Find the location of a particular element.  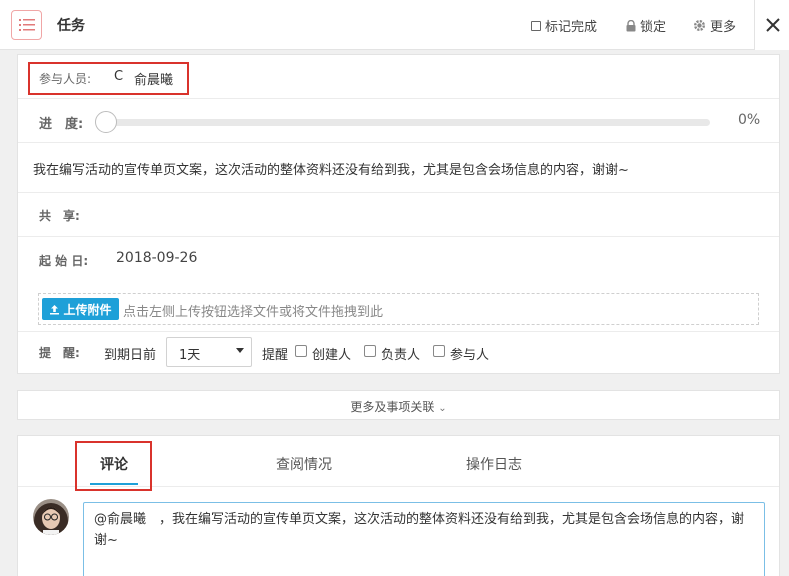

remind-creator-checkbox is located at coordinates (301, 351).